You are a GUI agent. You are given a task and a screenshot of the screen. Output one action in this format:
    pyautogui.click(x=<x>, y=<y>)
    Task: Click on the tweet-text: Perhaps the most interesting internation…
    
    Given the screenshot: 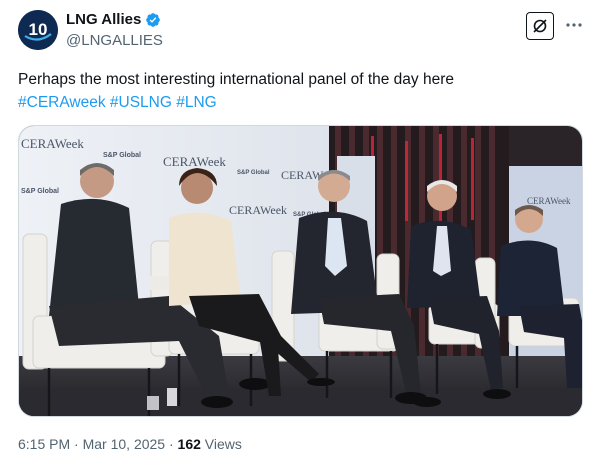 What is the action you would take?
    pyautogui.click(x=298, y=91)
    